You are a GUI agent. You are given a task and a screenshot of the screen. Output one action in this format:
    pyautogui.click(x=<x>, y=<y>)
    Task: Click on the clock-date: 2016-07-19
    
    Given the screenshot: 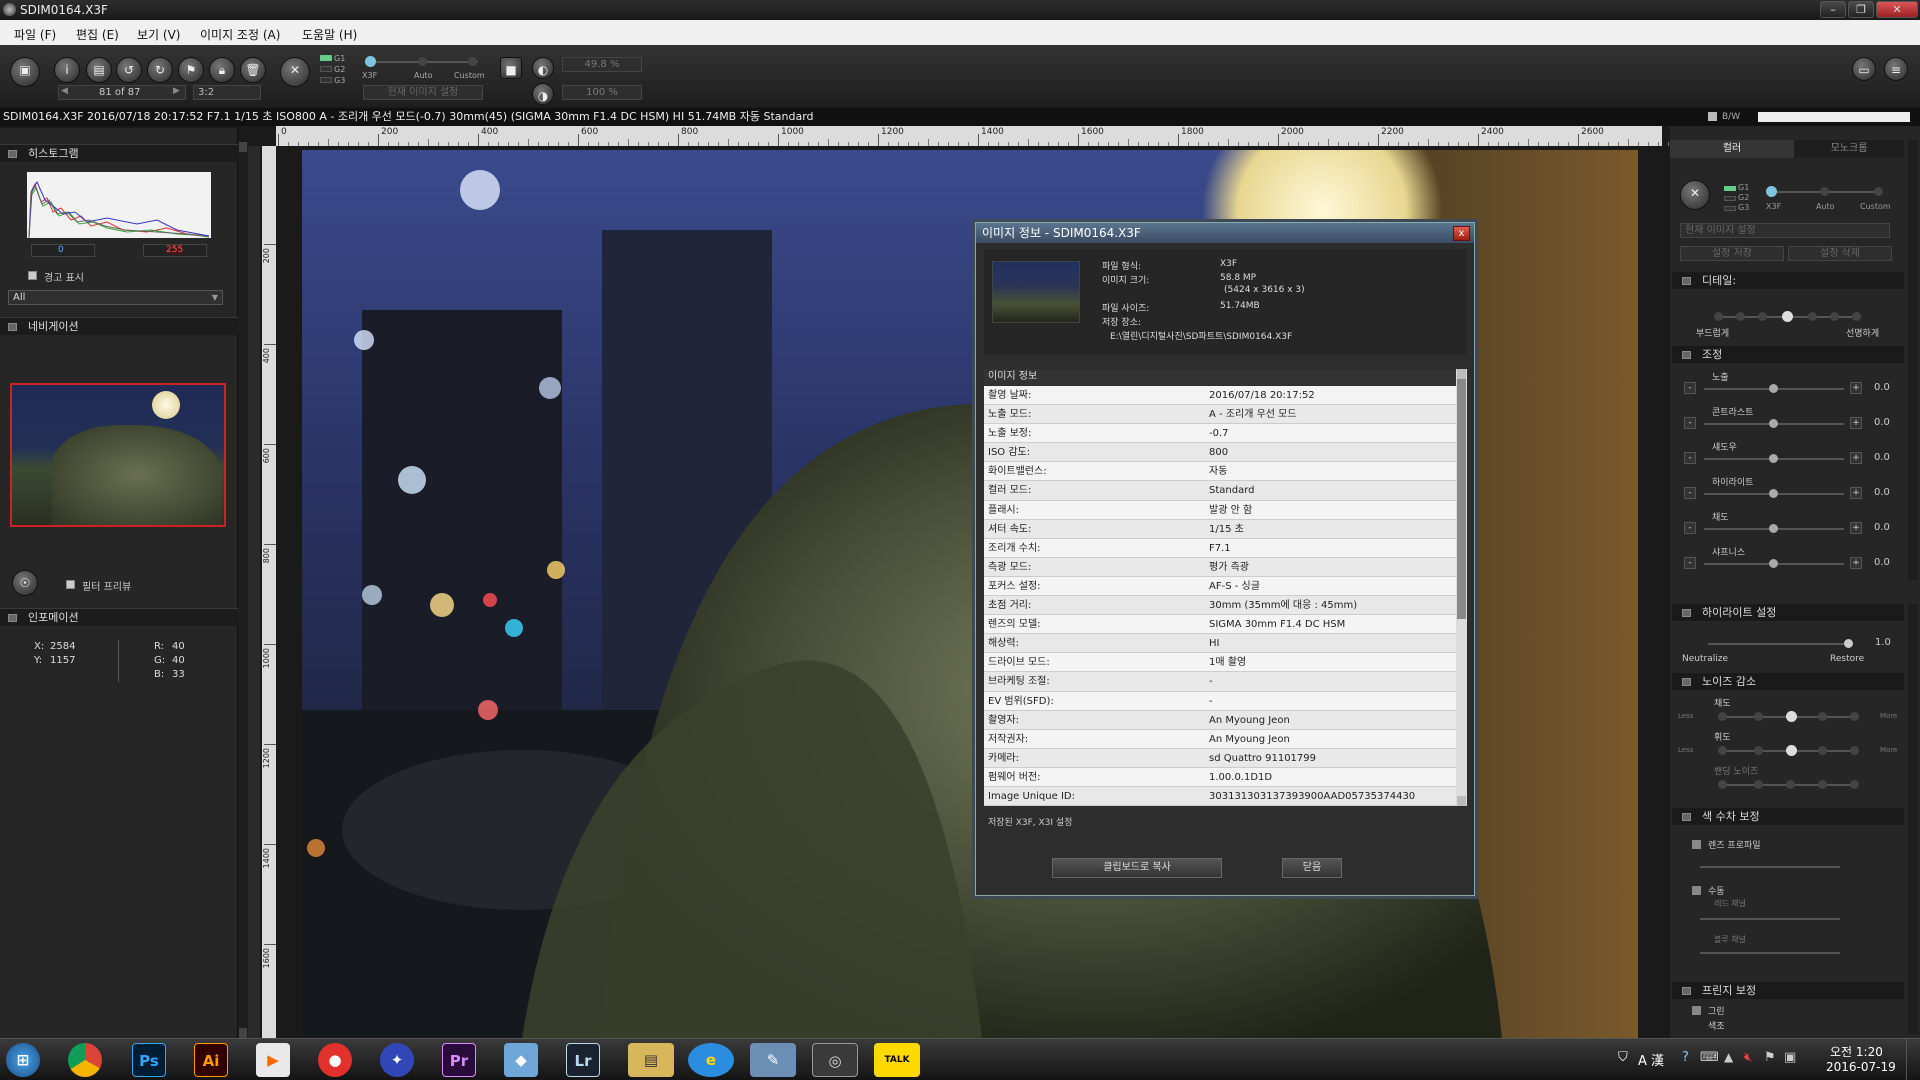 What is the action you would take?
    pyautogui.click(x=1861, y=1067)
    